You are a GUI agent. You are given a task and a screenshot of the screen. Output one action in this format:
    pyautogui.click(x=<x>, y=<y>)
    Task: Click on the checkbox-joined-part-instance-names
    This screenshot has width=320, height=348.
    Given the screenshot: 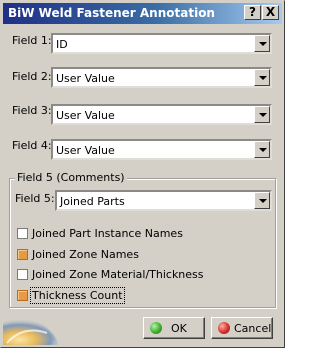 What is the action you would take?
    pyautogui.click(x=22, y=233)
    